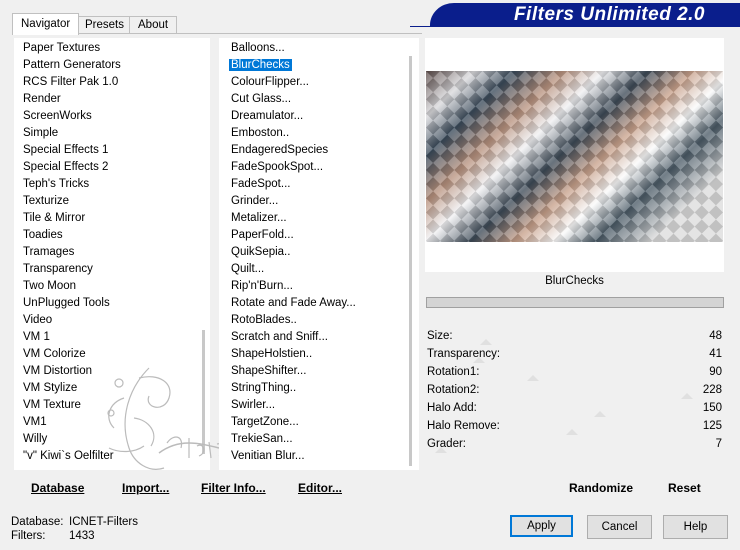 The height and width of the screenshot is (550, 740). I want to click on reset-button: Reset, so click(684, 488).